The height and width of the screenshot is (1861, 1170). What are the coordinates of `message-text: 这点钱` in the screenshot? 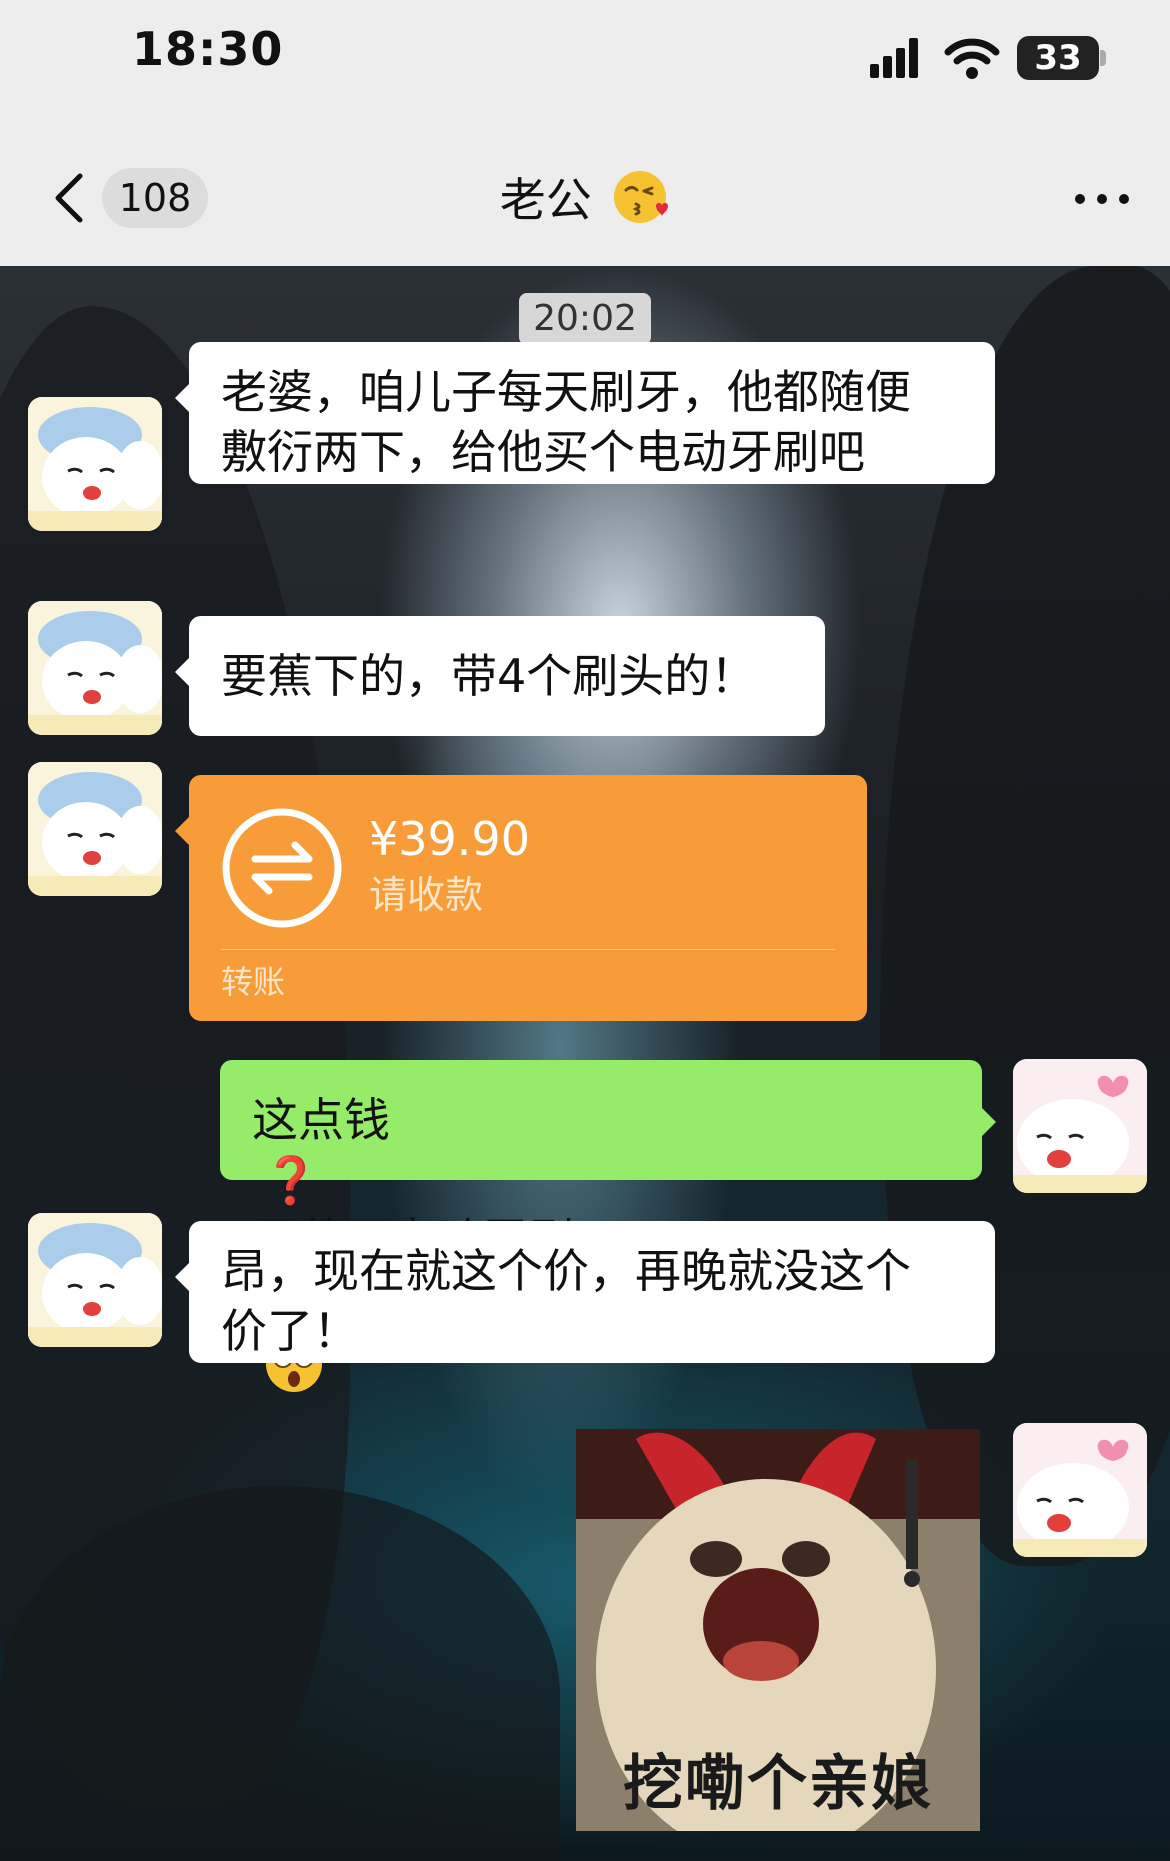 It's located at (321, 1120).